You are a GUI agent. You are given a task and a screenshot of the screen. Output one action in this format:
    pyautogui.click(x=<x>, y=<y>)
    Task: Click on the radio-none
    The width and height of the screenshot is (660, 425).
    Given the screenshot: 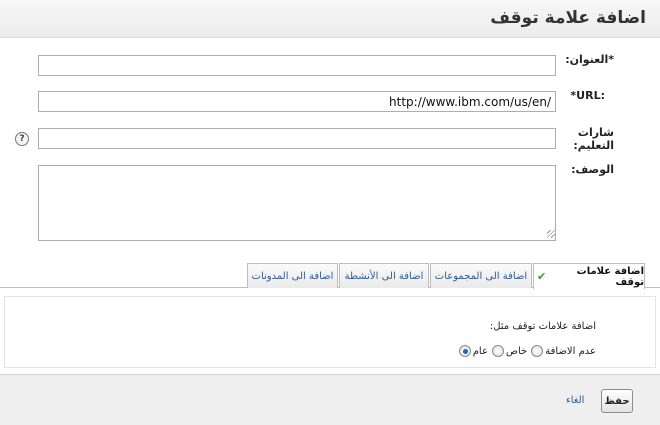 What is the action you would take?
    pyautogui.click(x=537, y=351)
    